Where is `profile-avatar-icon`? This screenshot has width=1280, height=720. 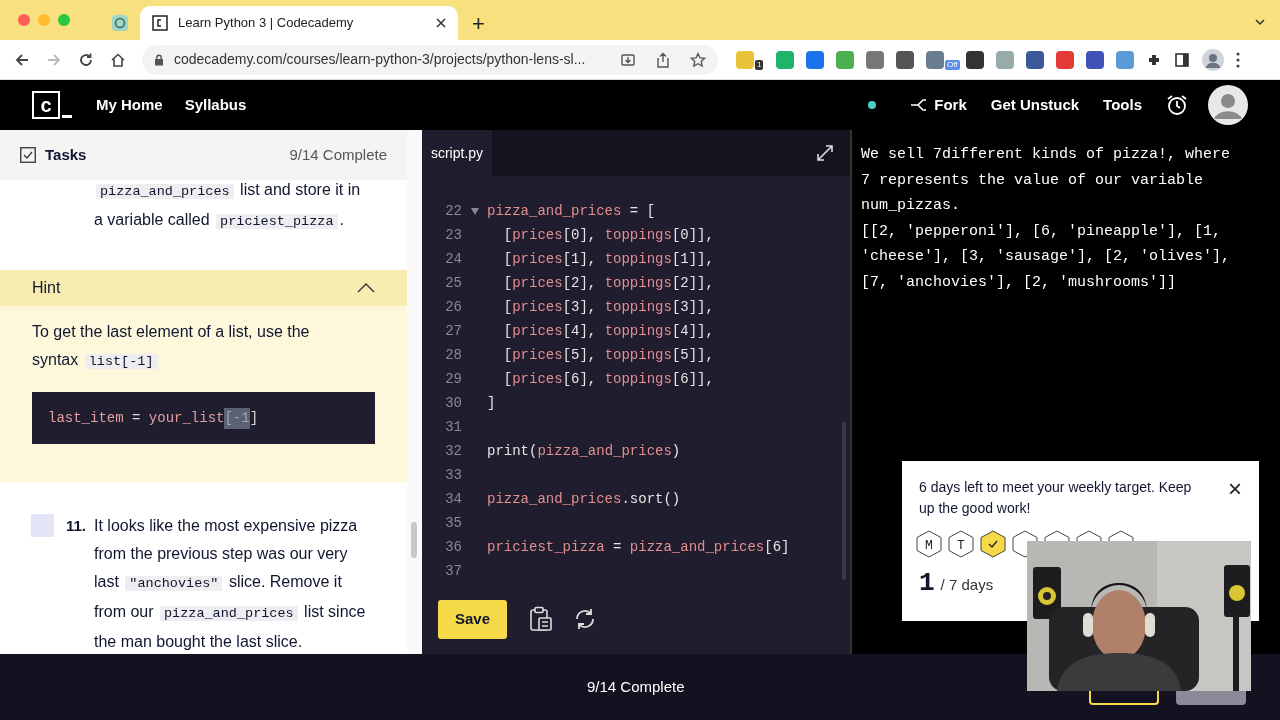
profile-avatar-icon is located at coordinates (1213, 59).